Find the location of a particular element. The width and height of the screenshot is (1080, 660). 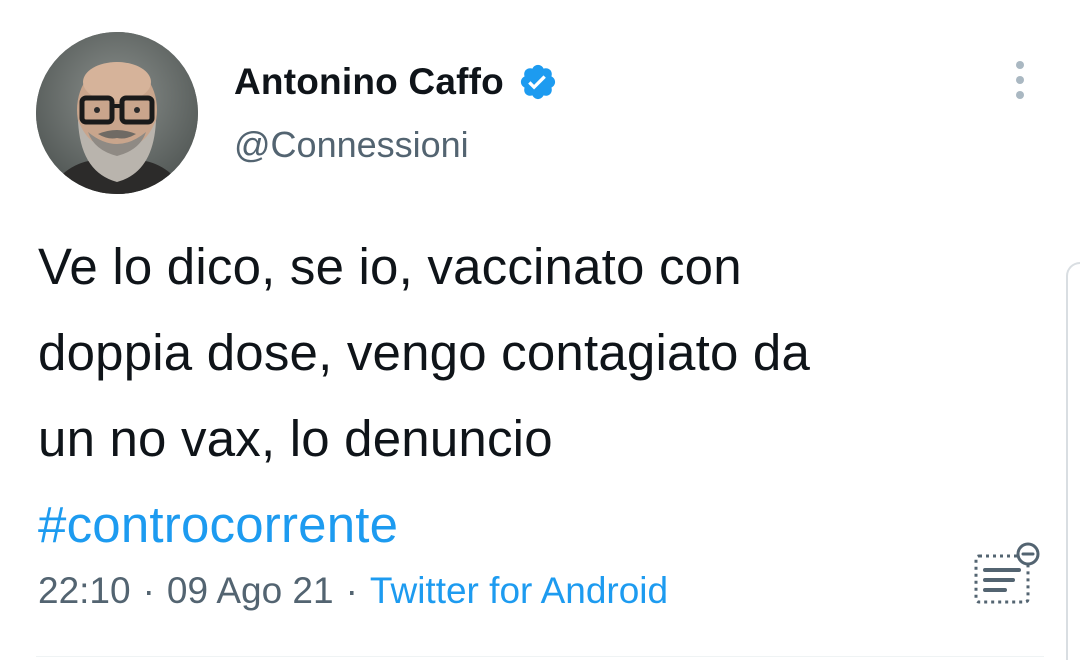

user-handle: @Connessioni is located at coordinates (351, 145).